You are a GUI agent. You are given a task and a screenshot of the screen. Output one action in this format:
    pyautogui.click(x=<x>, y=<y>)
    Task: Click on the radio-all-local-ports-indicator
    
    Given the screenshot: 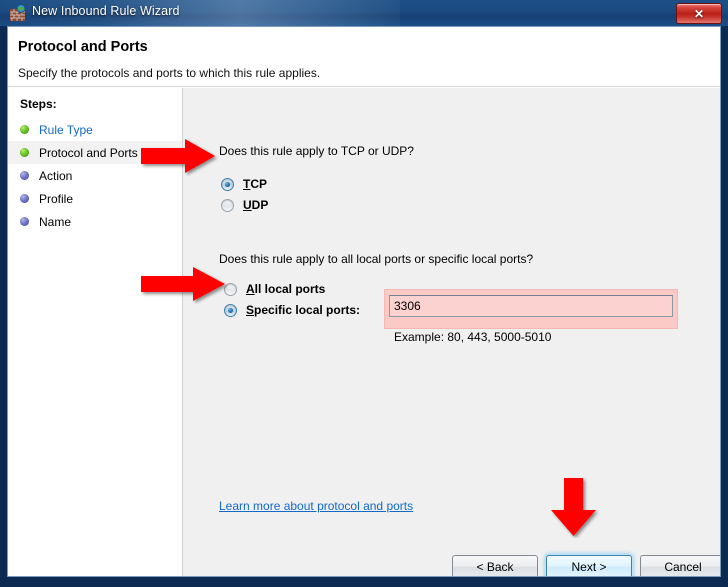 What is the action you would take?
    pyautogui.click(x=230, y=289)
    